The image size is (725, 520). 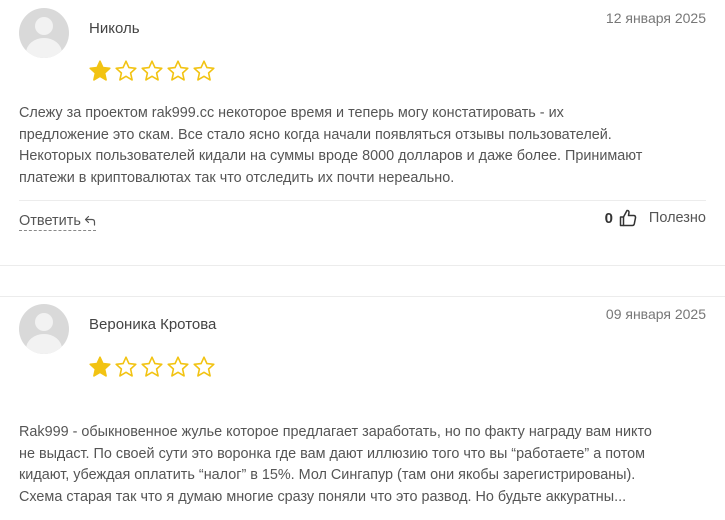 I want to click on thumbs-up-icon, so click(x=628, y=218).